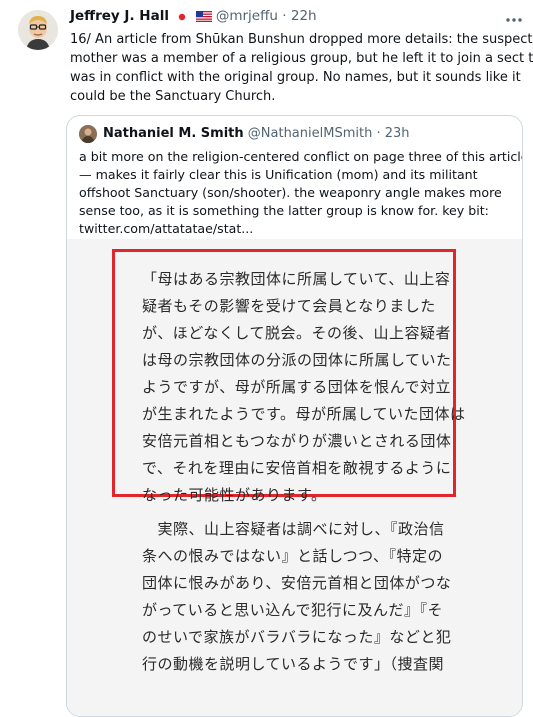  I want to click on article-line: 団体に恨みがあり、安倍元首相と団体がつな, so click(297, 583).